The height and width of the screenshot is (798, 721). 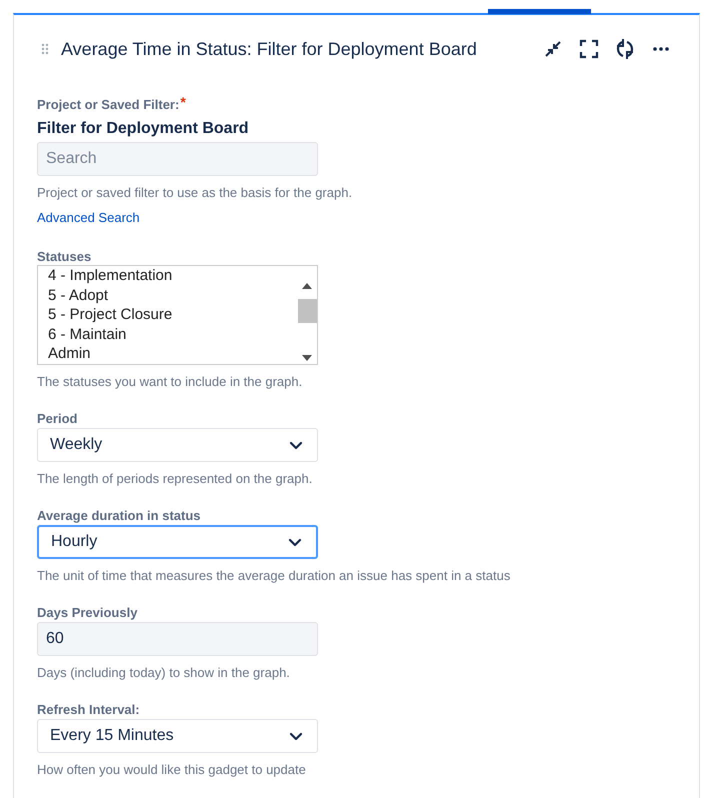 What do you see at coordinates (177, 542) in the screenshot?
I see `select-dropdown: Hourly` at bounding box center [177, 542].